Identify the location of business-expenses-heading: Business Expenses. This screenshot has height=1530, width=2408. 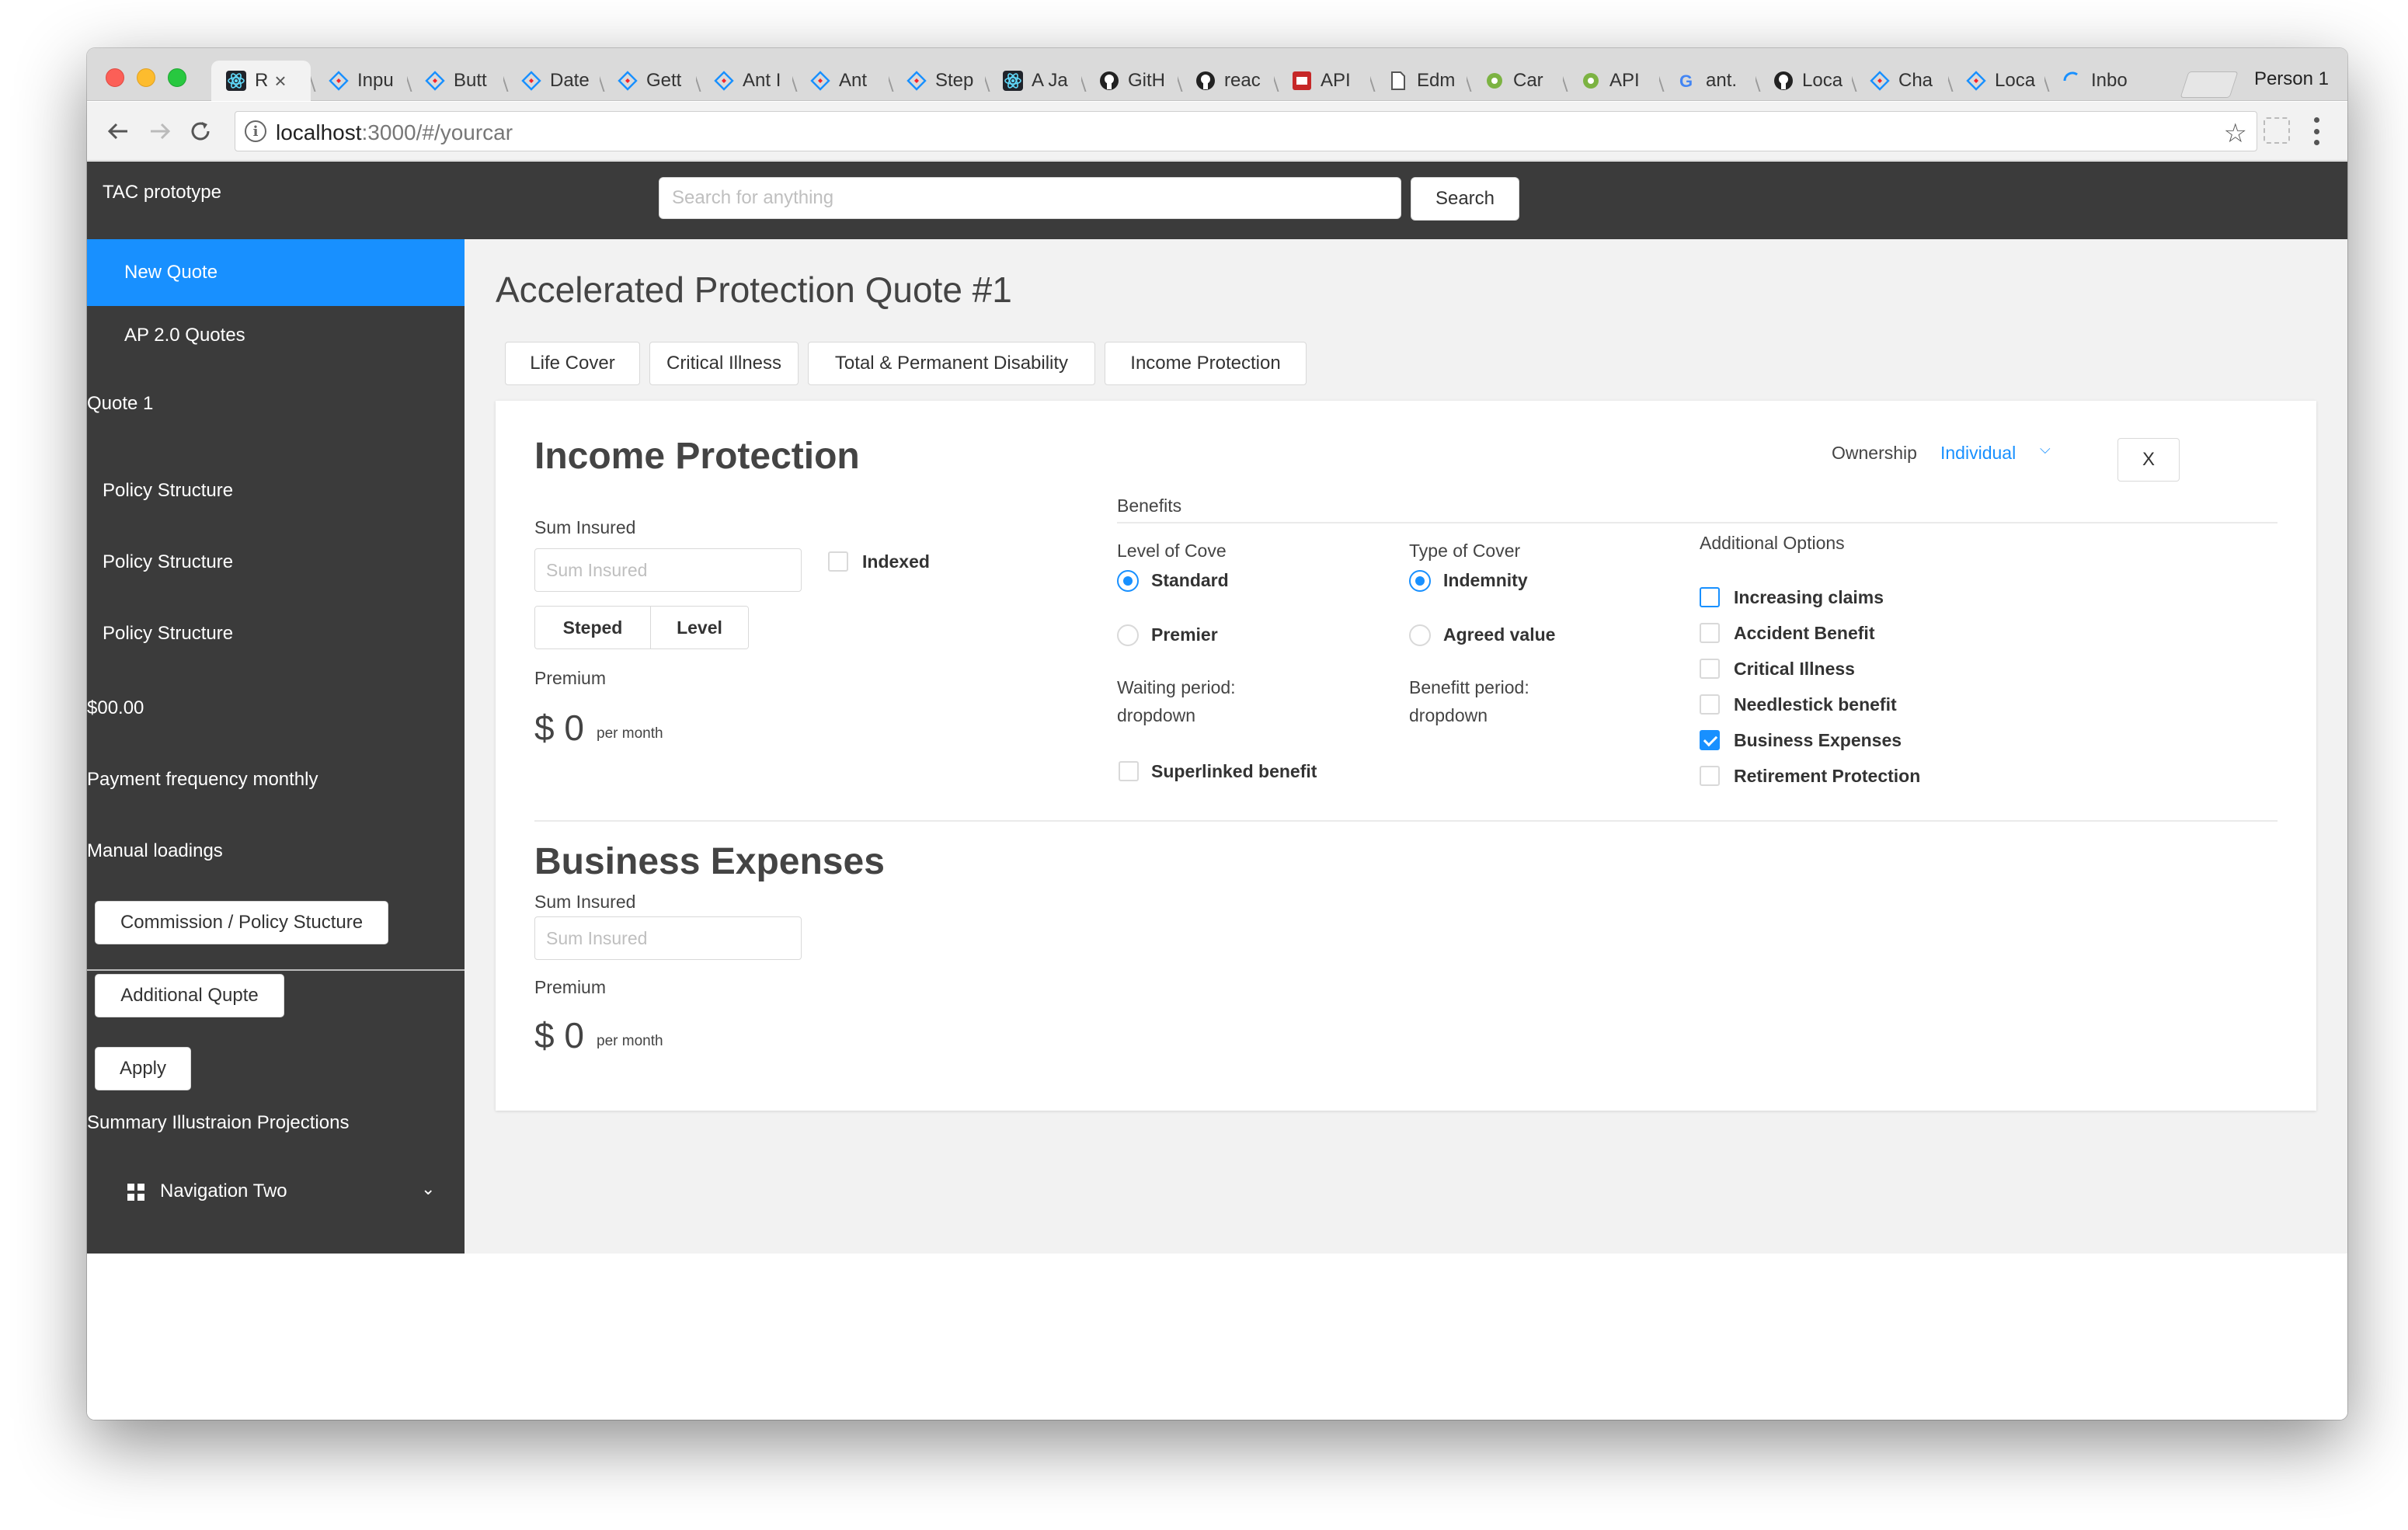
(709, 862).